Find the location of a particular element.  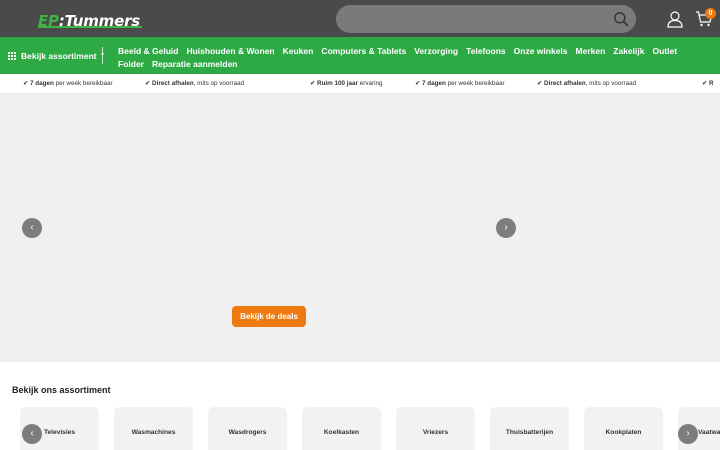

search-bar is located at coordinates (486, 19).